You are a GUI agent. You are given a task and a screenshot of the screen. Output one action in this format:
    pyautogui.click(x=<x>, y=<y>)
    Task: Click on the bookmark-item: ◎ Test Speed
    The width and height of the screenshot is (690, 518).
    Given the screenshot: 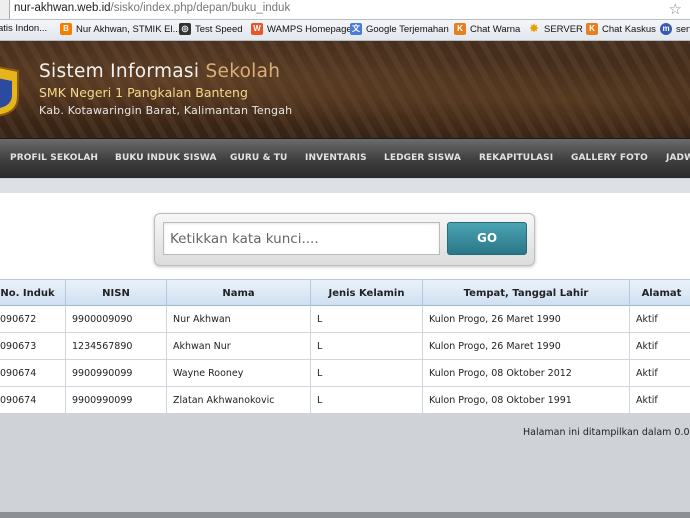 What is the action you would take?
    pyautogui.click(x=211, y=29)
    